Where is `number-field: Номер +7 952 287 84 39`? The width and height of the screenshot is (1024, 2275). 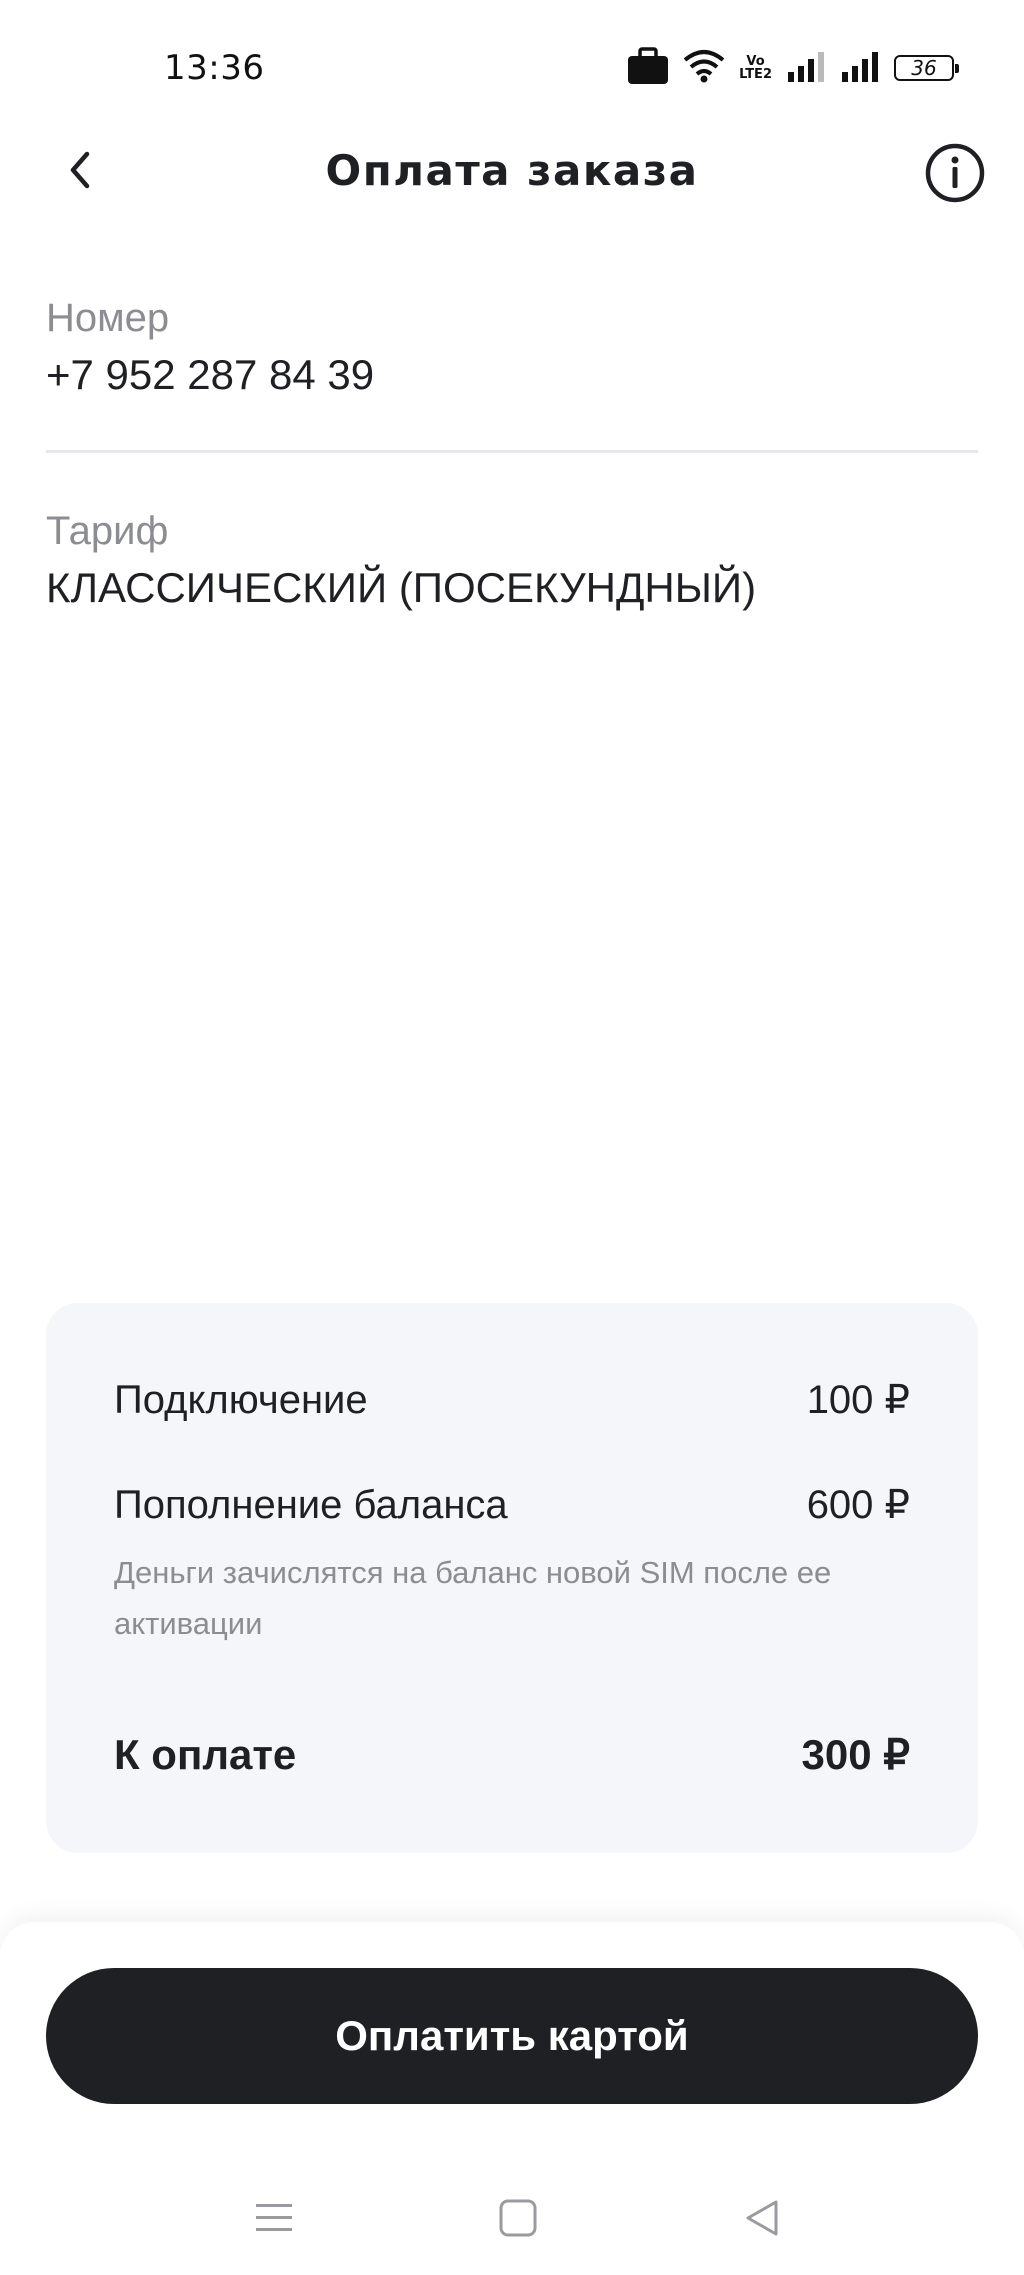
number-field: Номер +7 952 287 84 39 is located at coordinates (512, 348).